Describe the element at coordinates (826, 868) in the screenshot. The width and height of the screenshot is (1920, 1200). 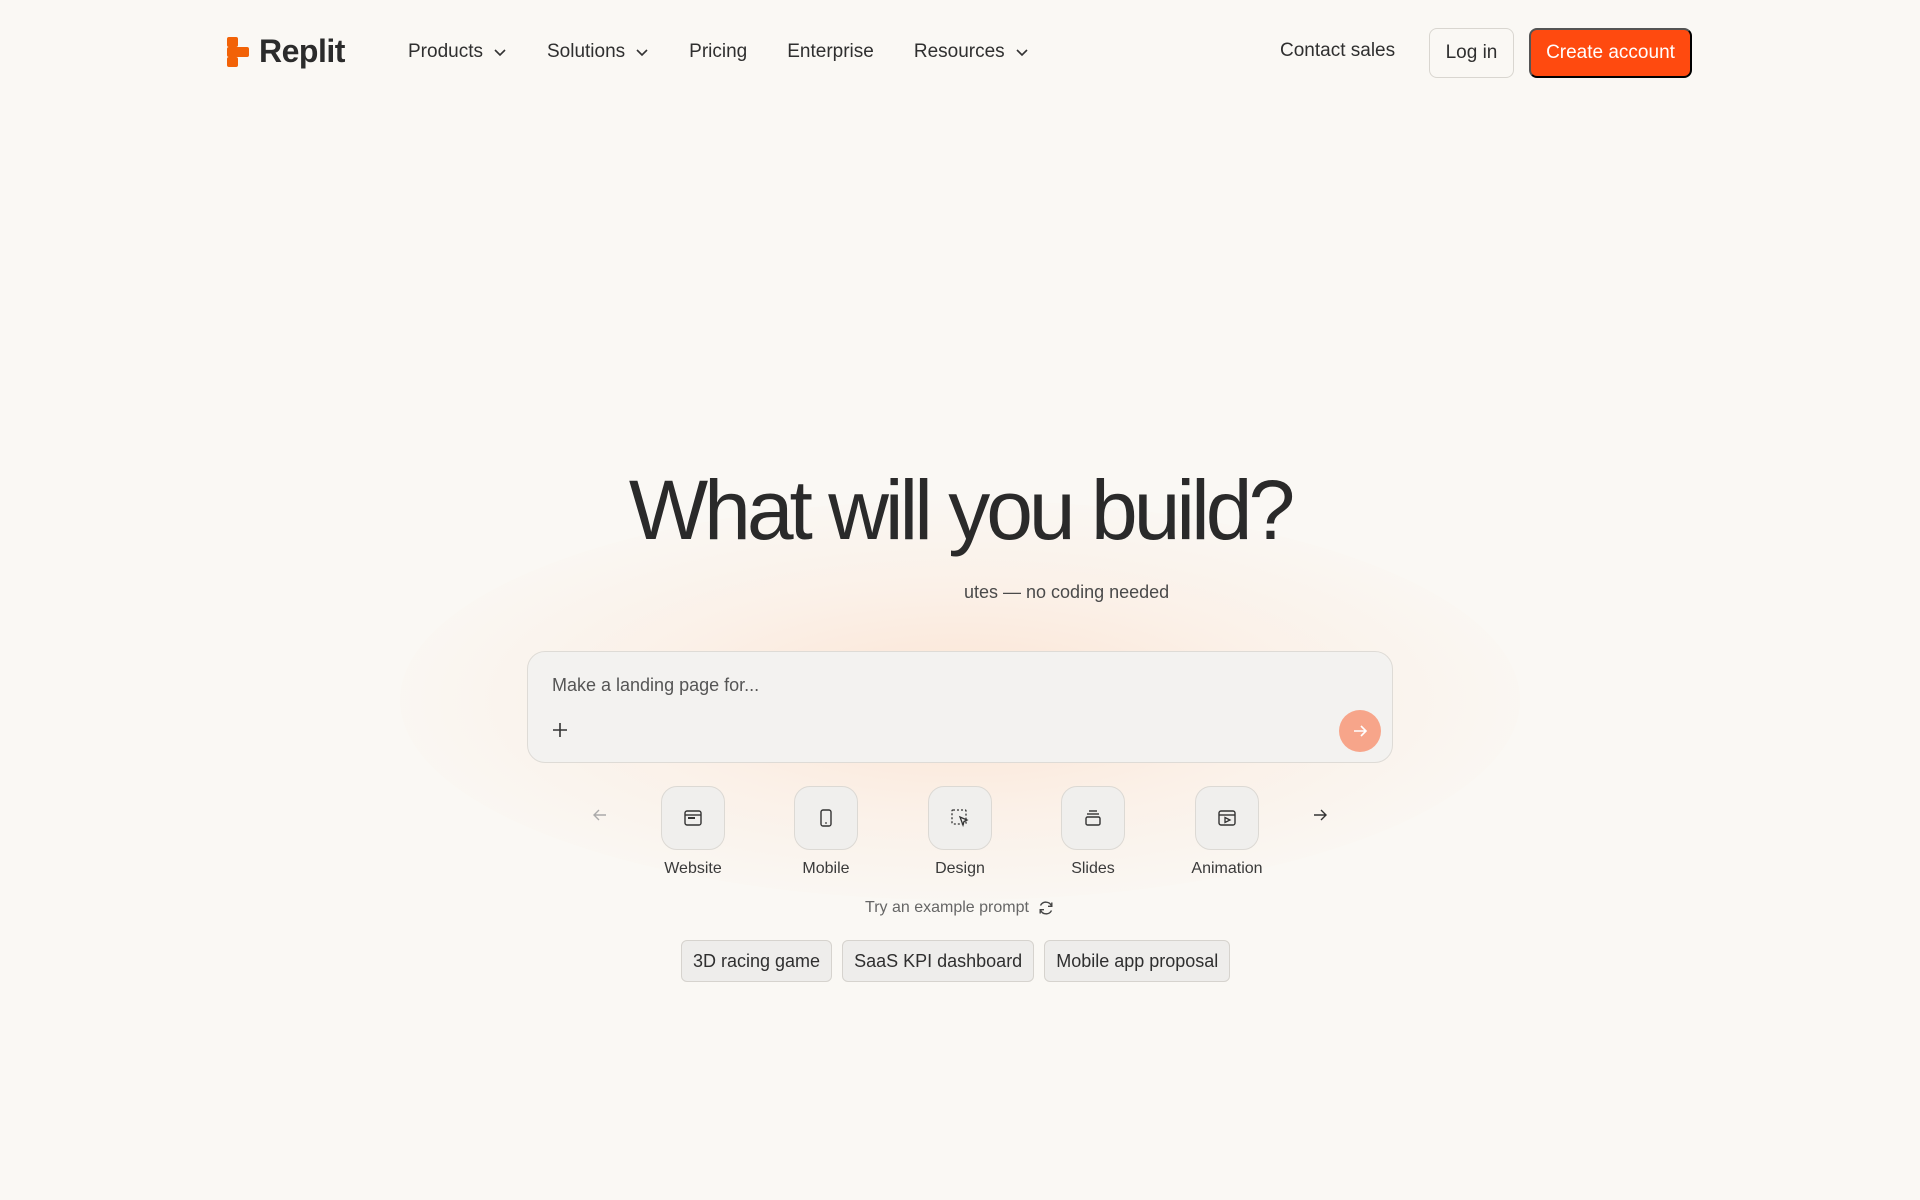
I see `type-label: Mobile` at that location.